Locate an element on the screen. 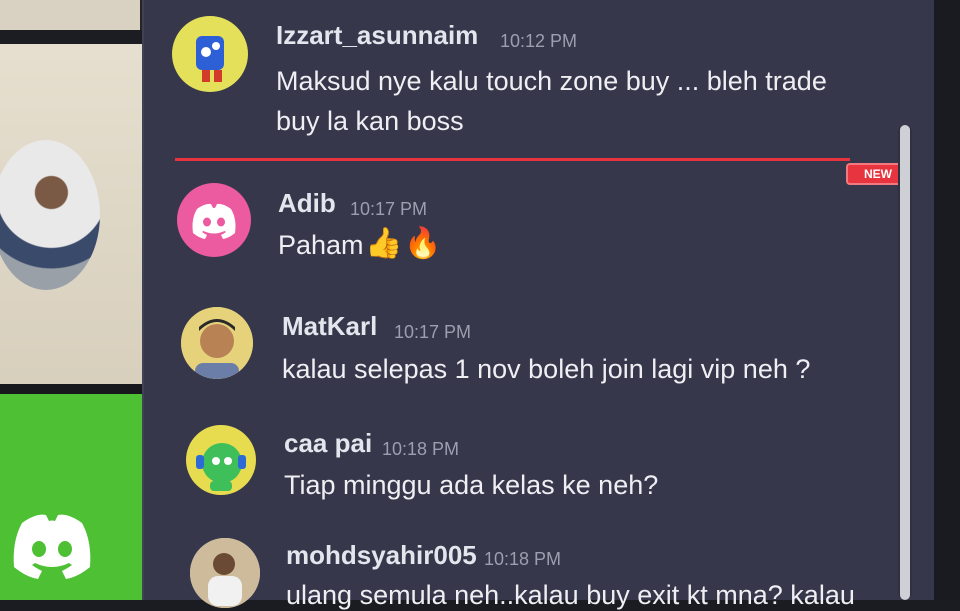 This screenshot has height=611, width=960. thumbs-up-emoji: 👍 is located at coordinates (384, 243).